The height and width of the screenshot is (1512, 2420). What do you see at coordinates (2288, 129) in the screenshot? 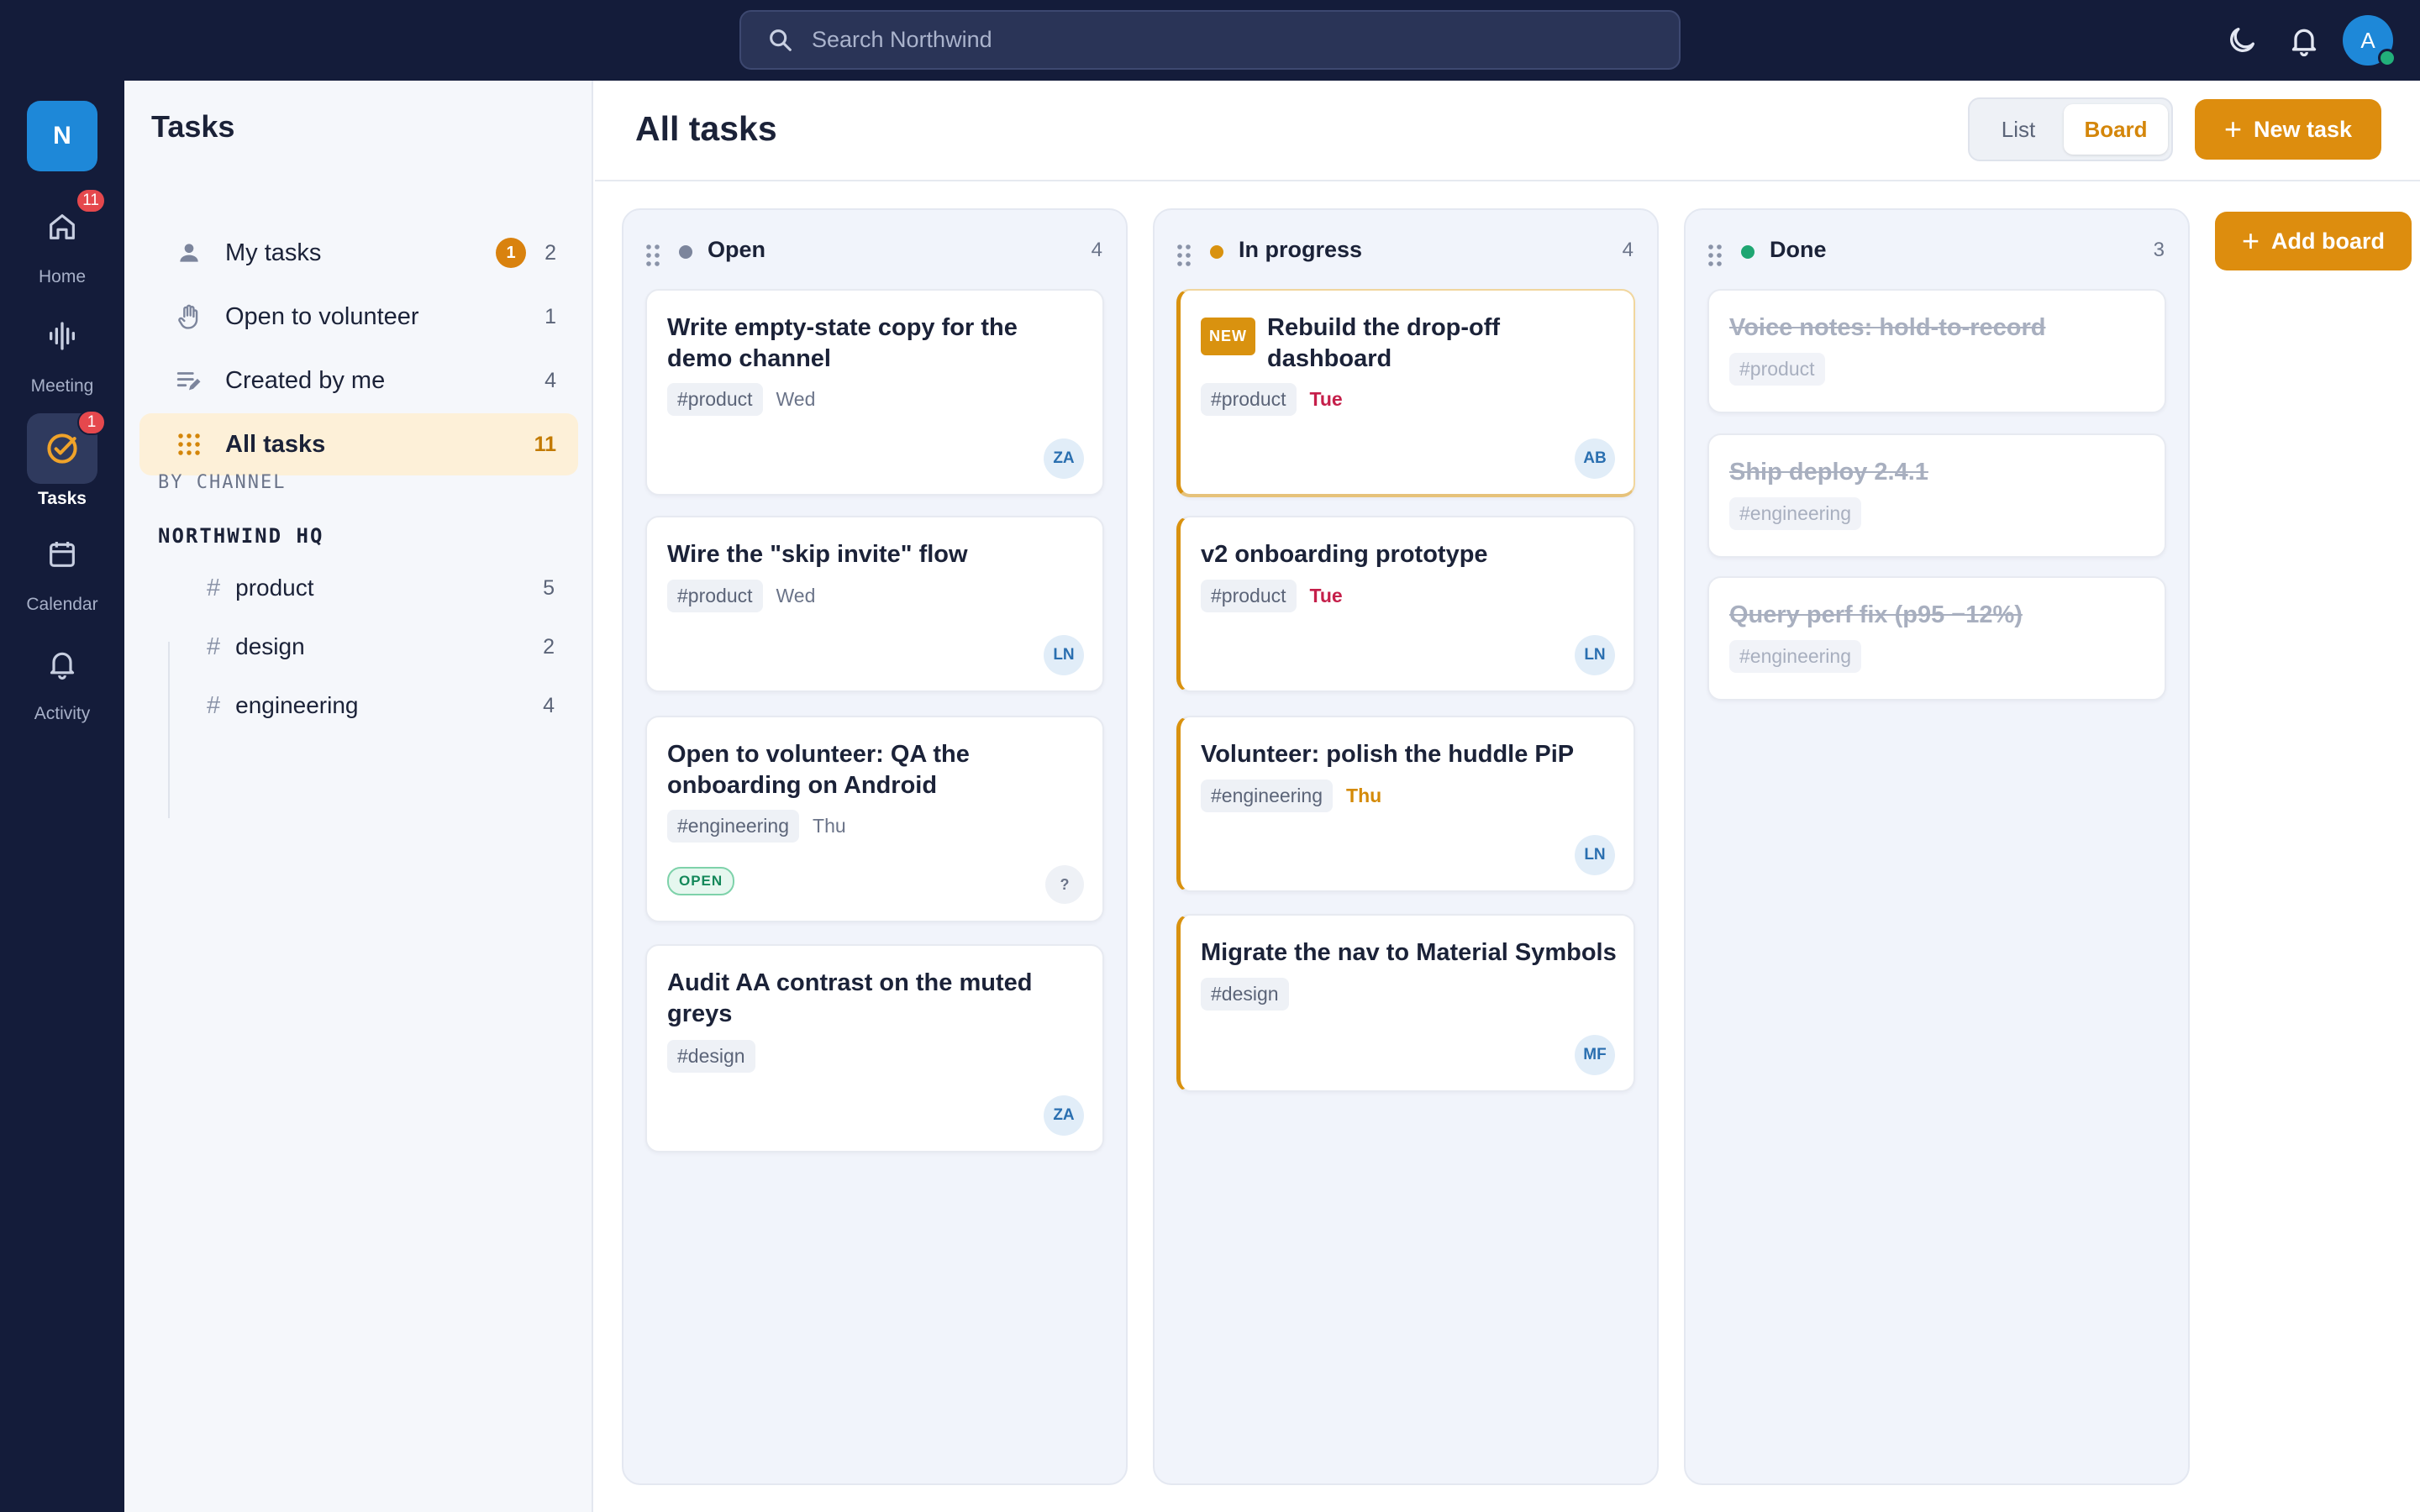
I see `new-task-button: + New task` at bounding box center [2288, 129].